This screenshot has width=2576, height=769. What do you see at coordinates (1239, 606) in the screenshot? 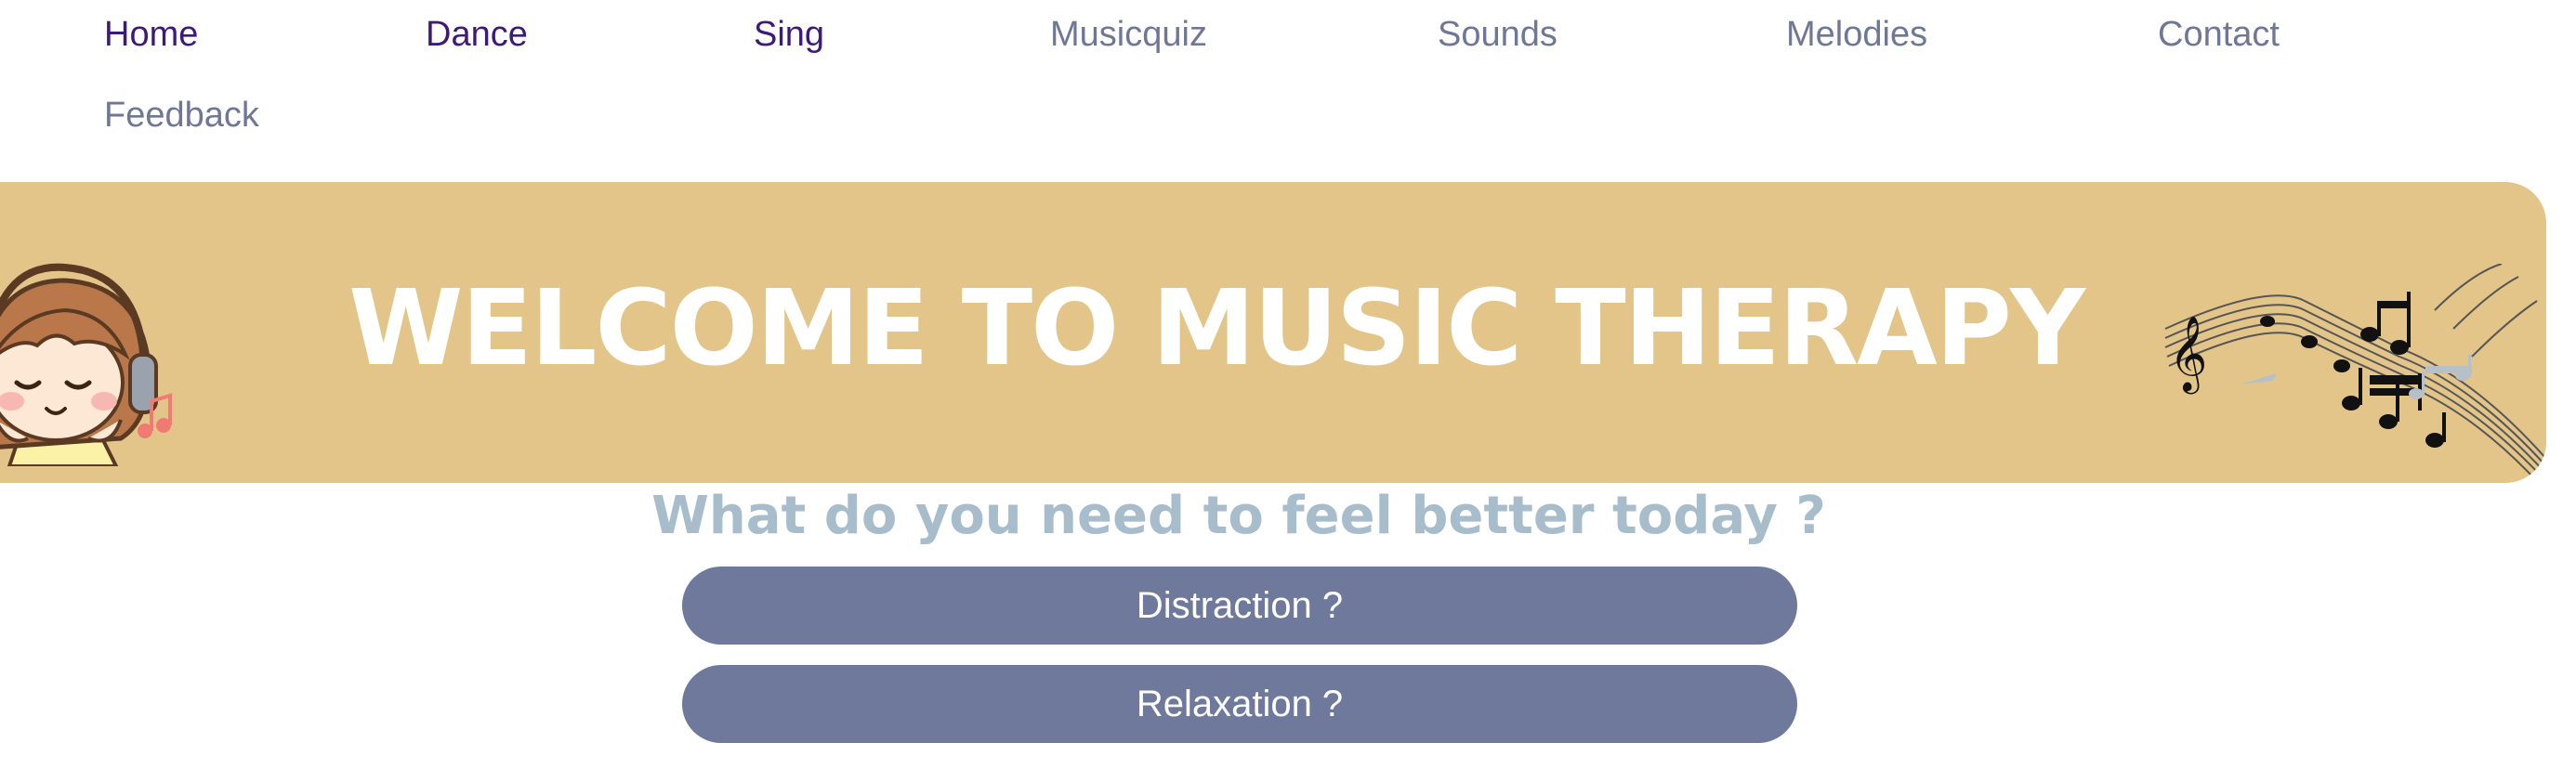
I see `distraction-button: Distraction ?` at bounding box center [1239, 606].